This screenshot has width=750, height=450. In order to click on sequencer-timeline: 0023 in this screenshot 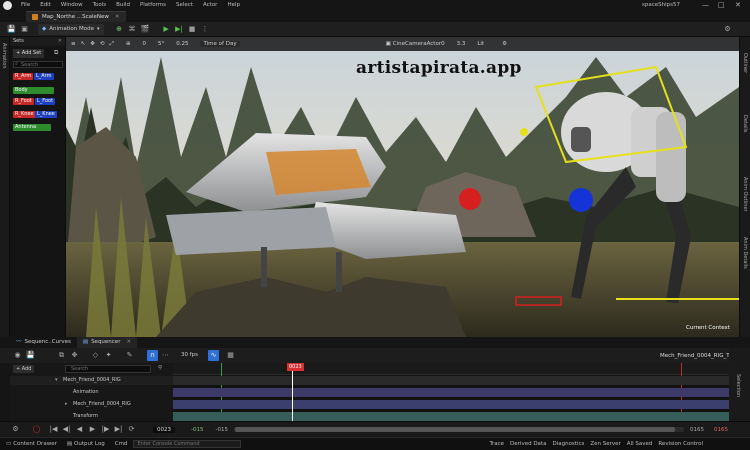, I will do `click(451, 392)`.